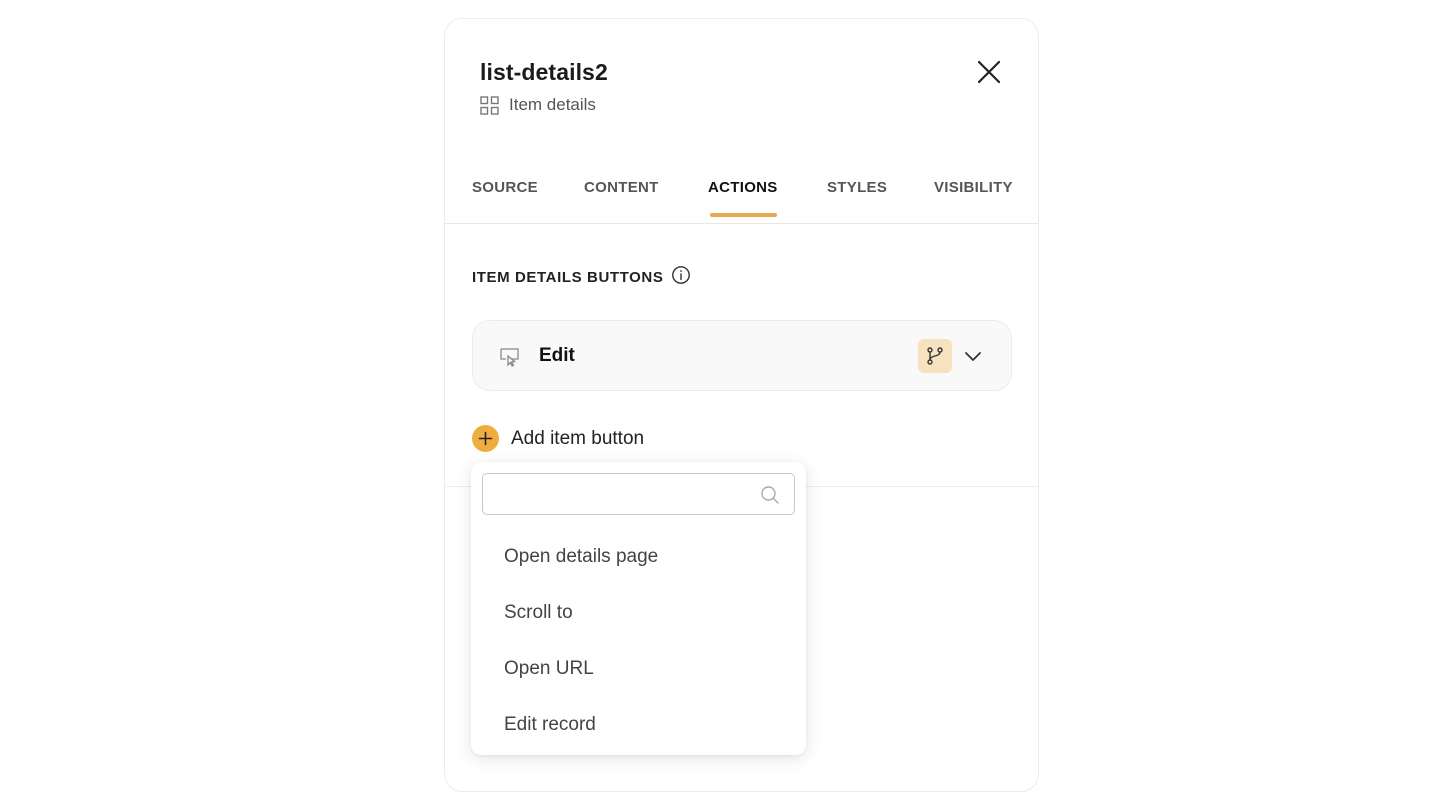 This screenshot has width=1440, height=810. Describe the element at coordinates (489, 105) in the screenshot. I see `grid-icon` at that location.